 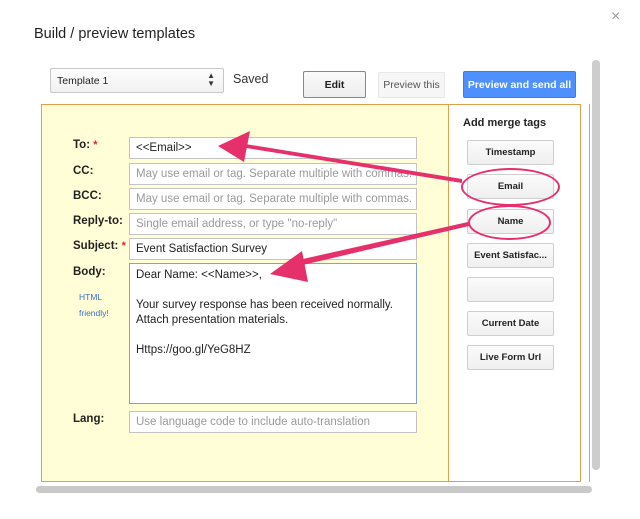 What do you see at coordinates (193, 350) in the screenshot?
I see `body-line: Https://goo.gl/YeG8HZ` at bounding box center [193, 350].